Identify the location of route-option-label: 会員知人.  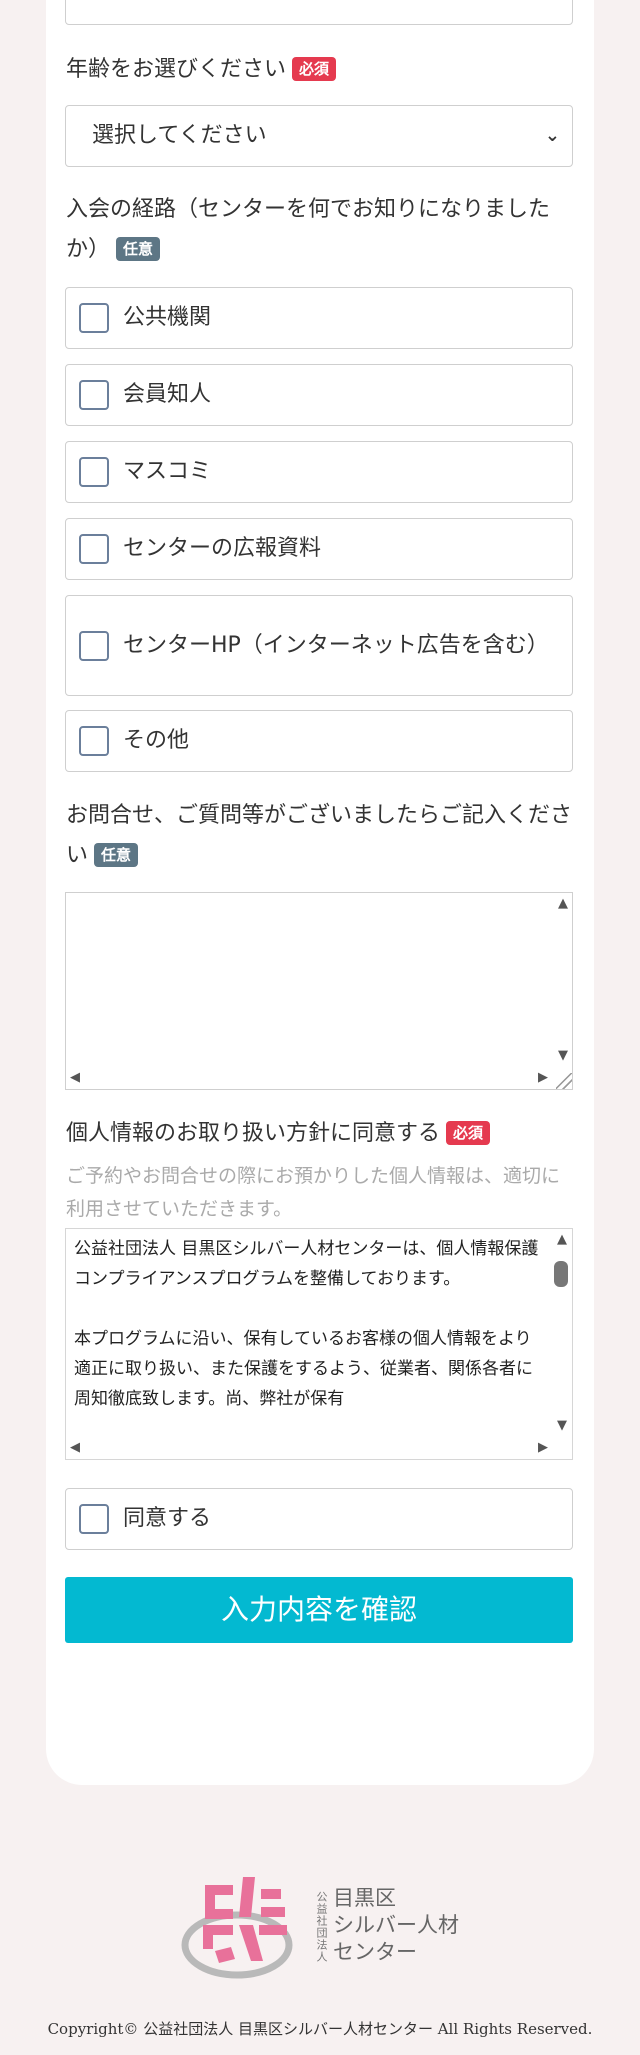
(167, 394).